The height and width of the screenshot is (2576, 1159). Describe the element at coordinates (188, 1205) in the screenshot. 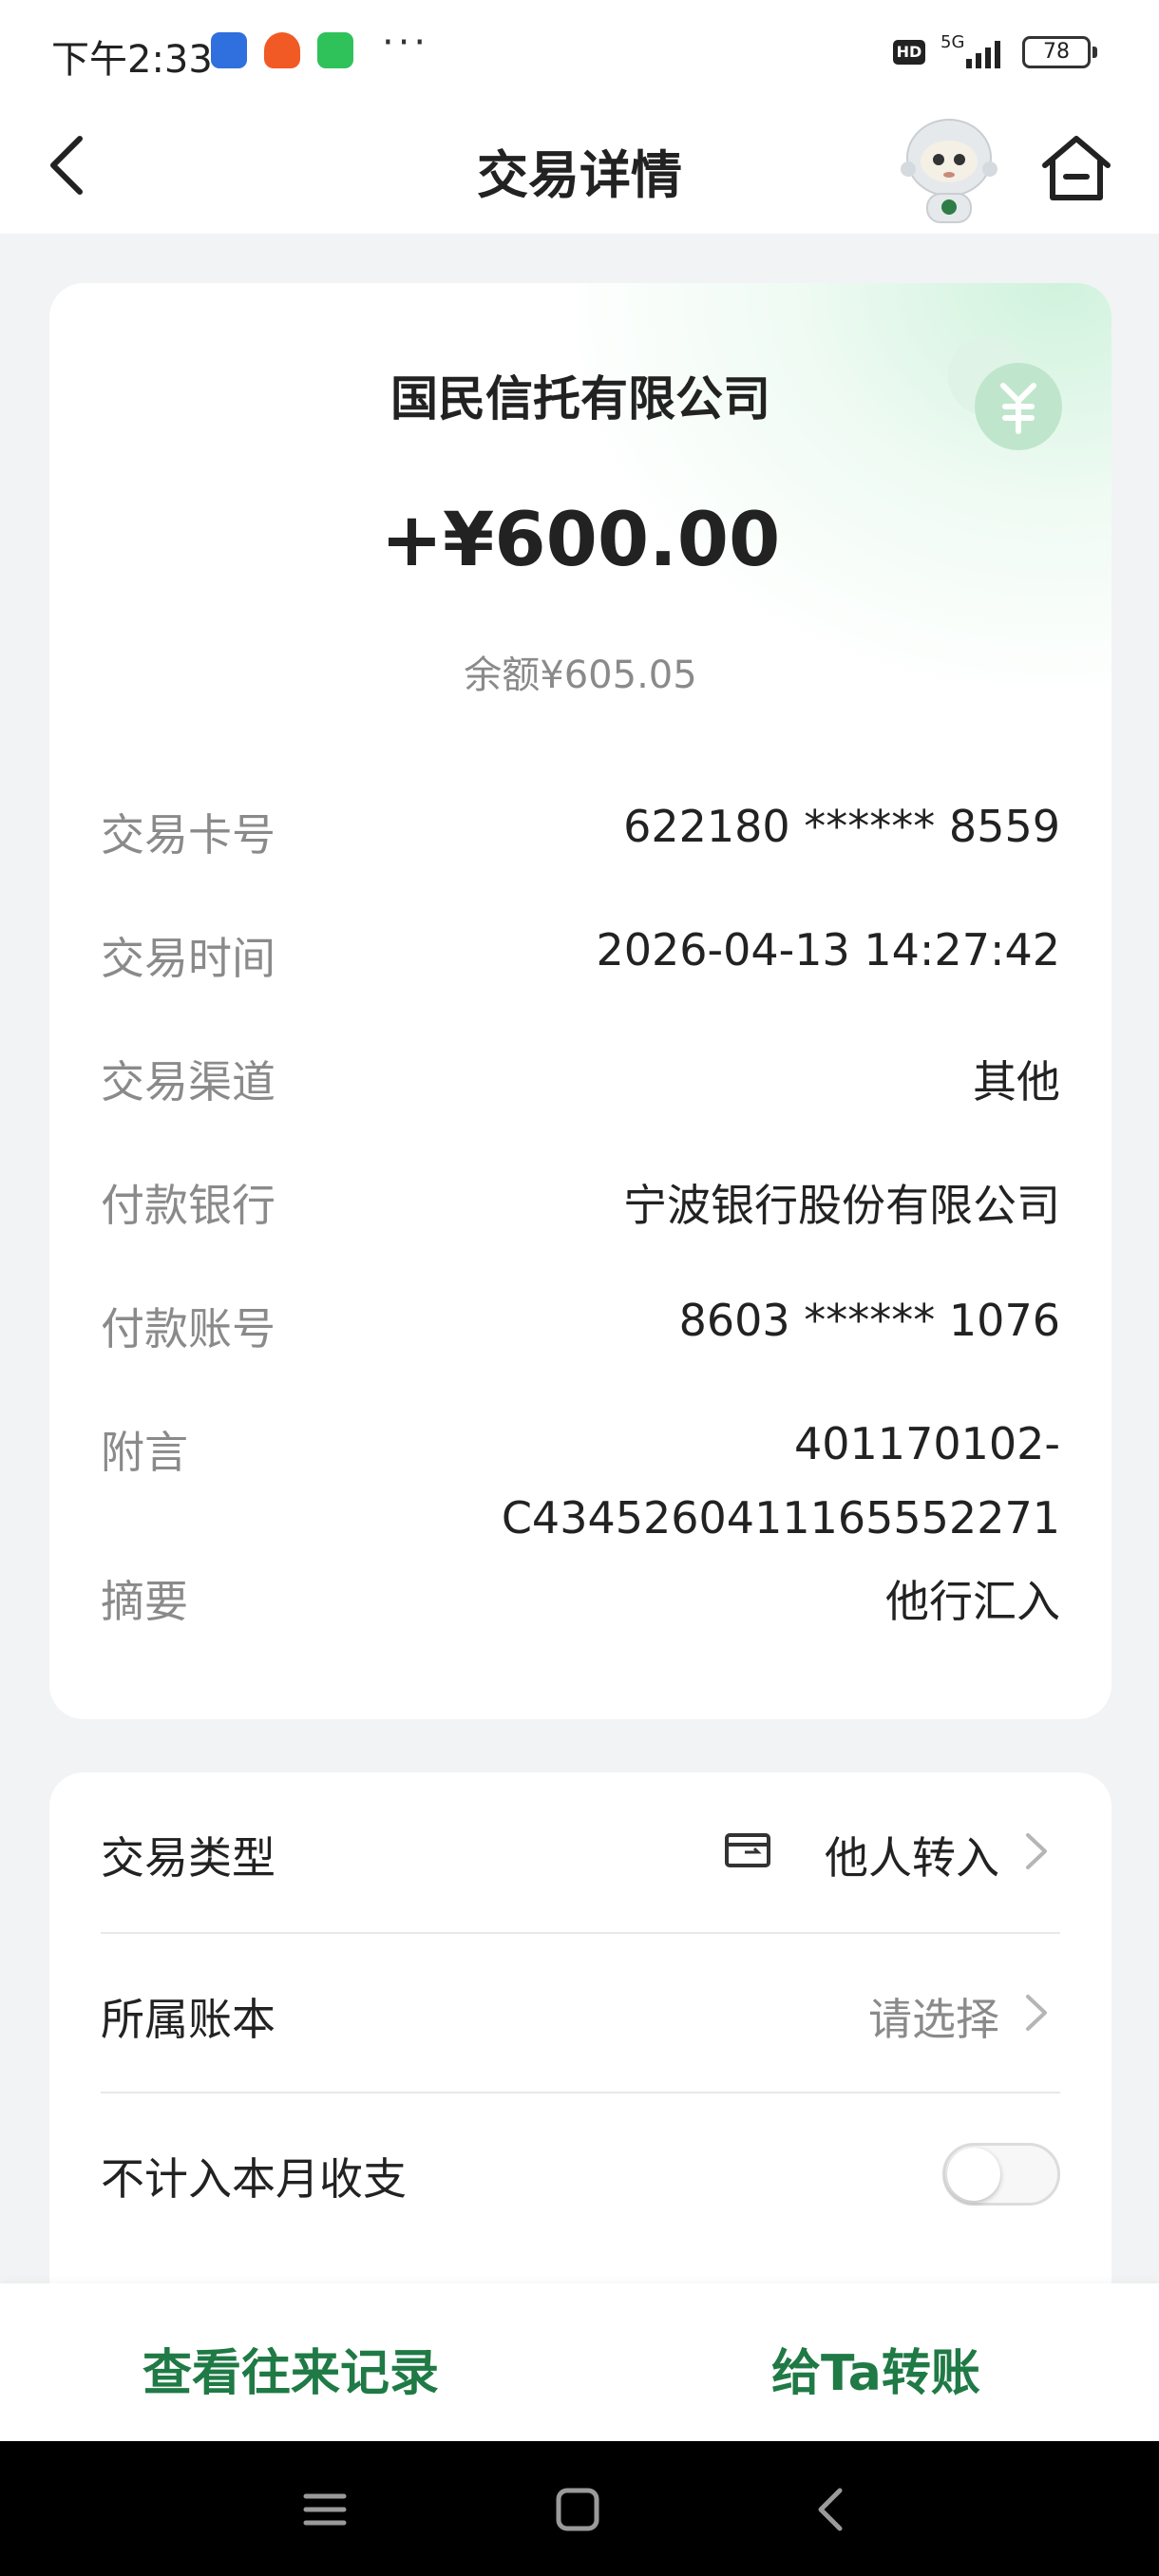

I see `detail-label: 付款银行` at that location.